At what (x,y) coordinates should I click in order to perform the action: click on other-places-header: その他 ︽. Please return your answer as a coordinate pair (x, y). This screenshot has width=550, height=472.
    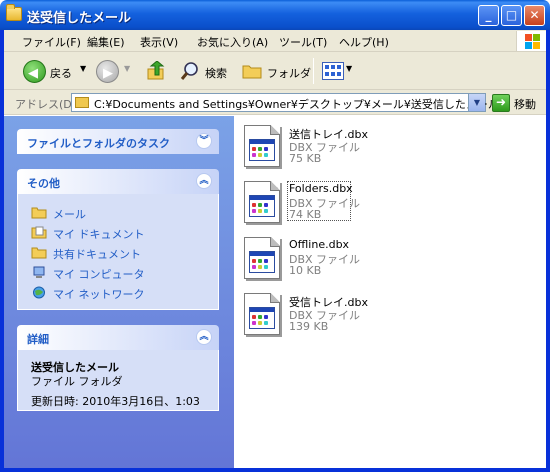
    Looking at the image, I should click on (118, 181).